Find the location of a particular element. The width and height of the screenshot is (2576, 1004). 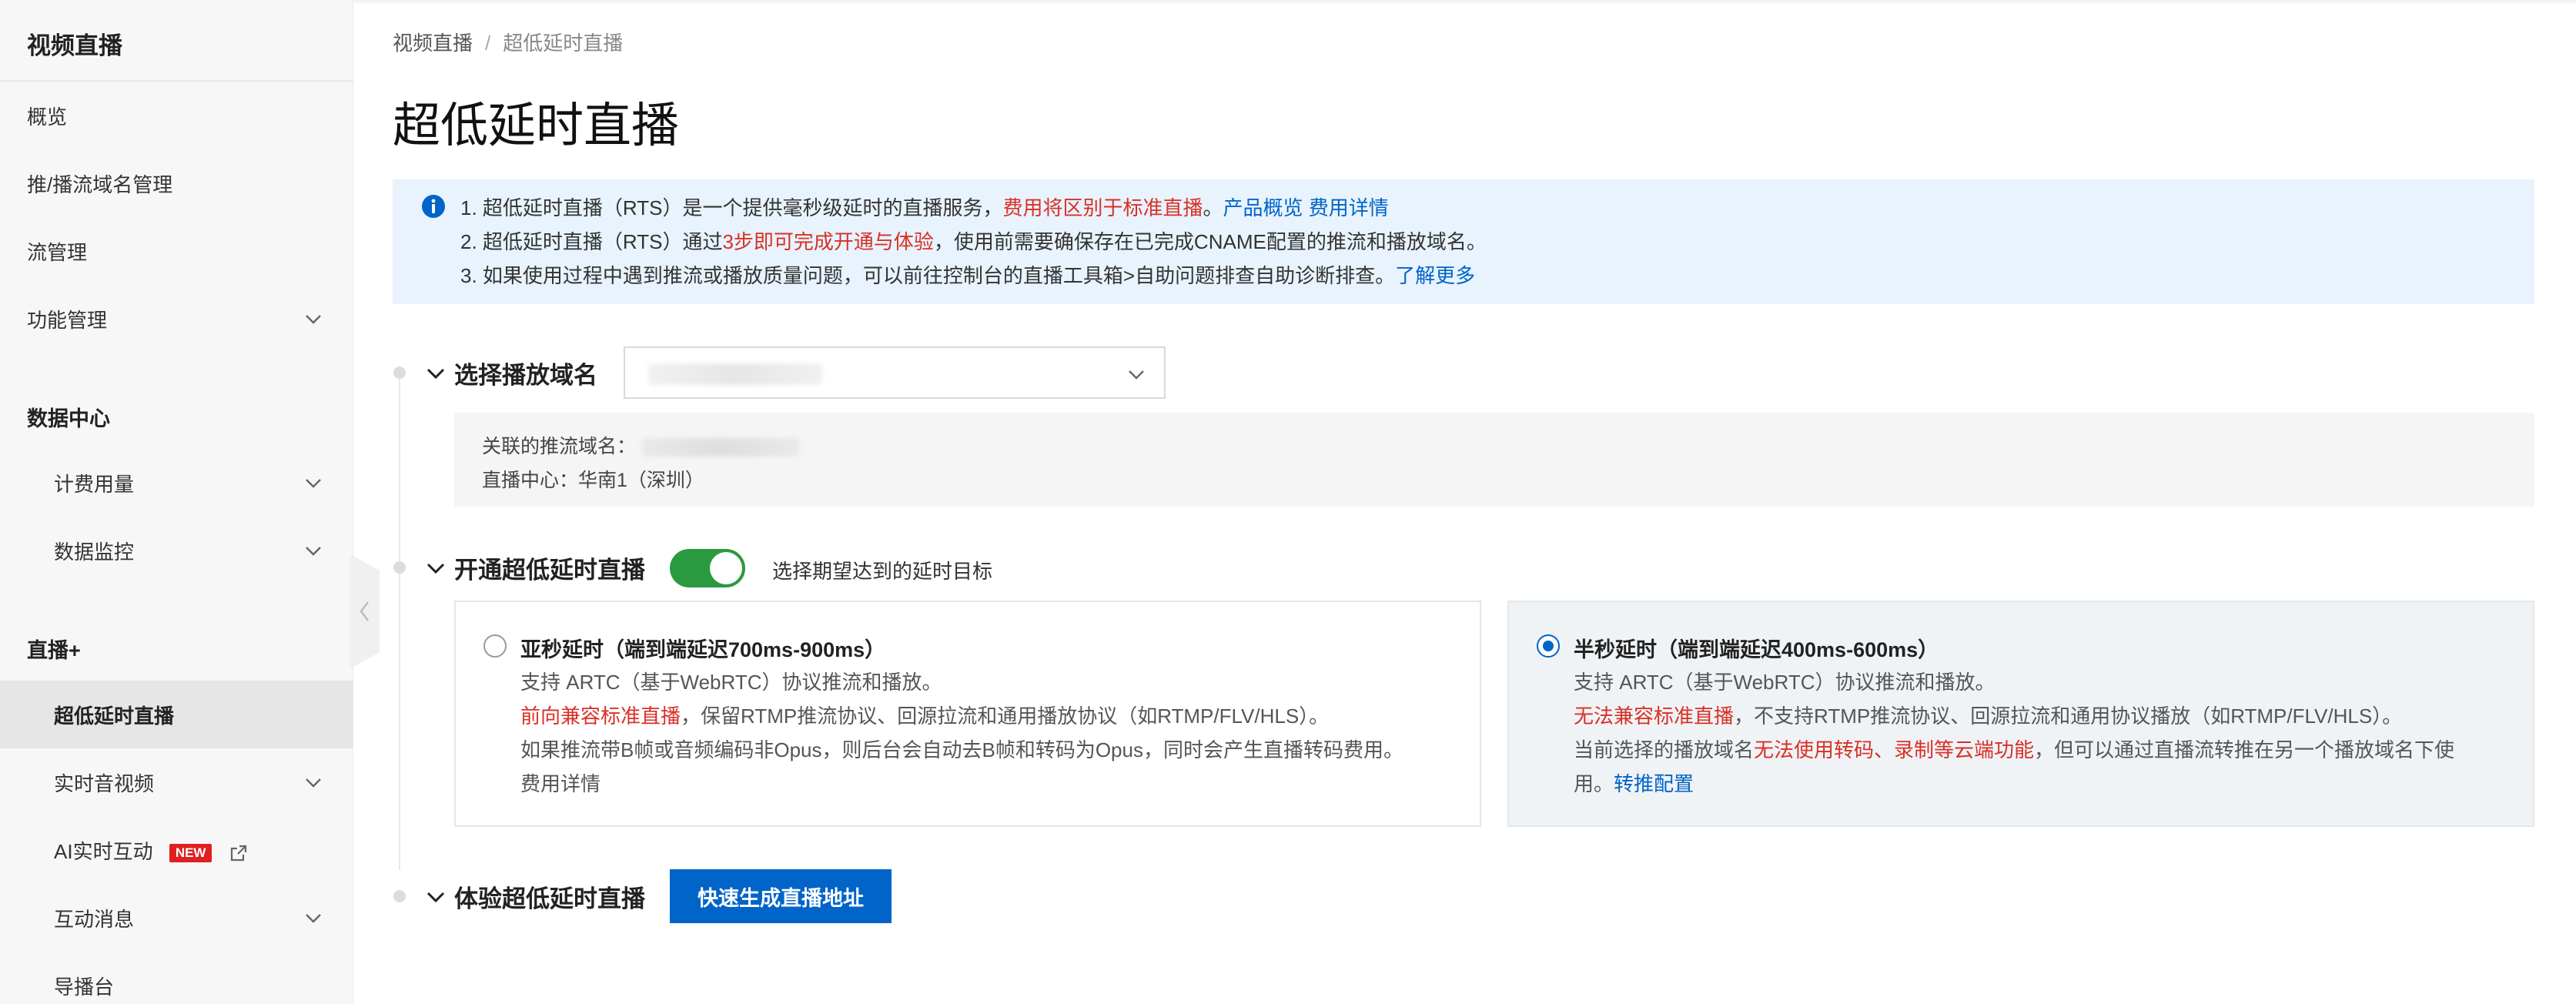

product-overview-link: 产品概览 is located at coordinates (1263, 207).